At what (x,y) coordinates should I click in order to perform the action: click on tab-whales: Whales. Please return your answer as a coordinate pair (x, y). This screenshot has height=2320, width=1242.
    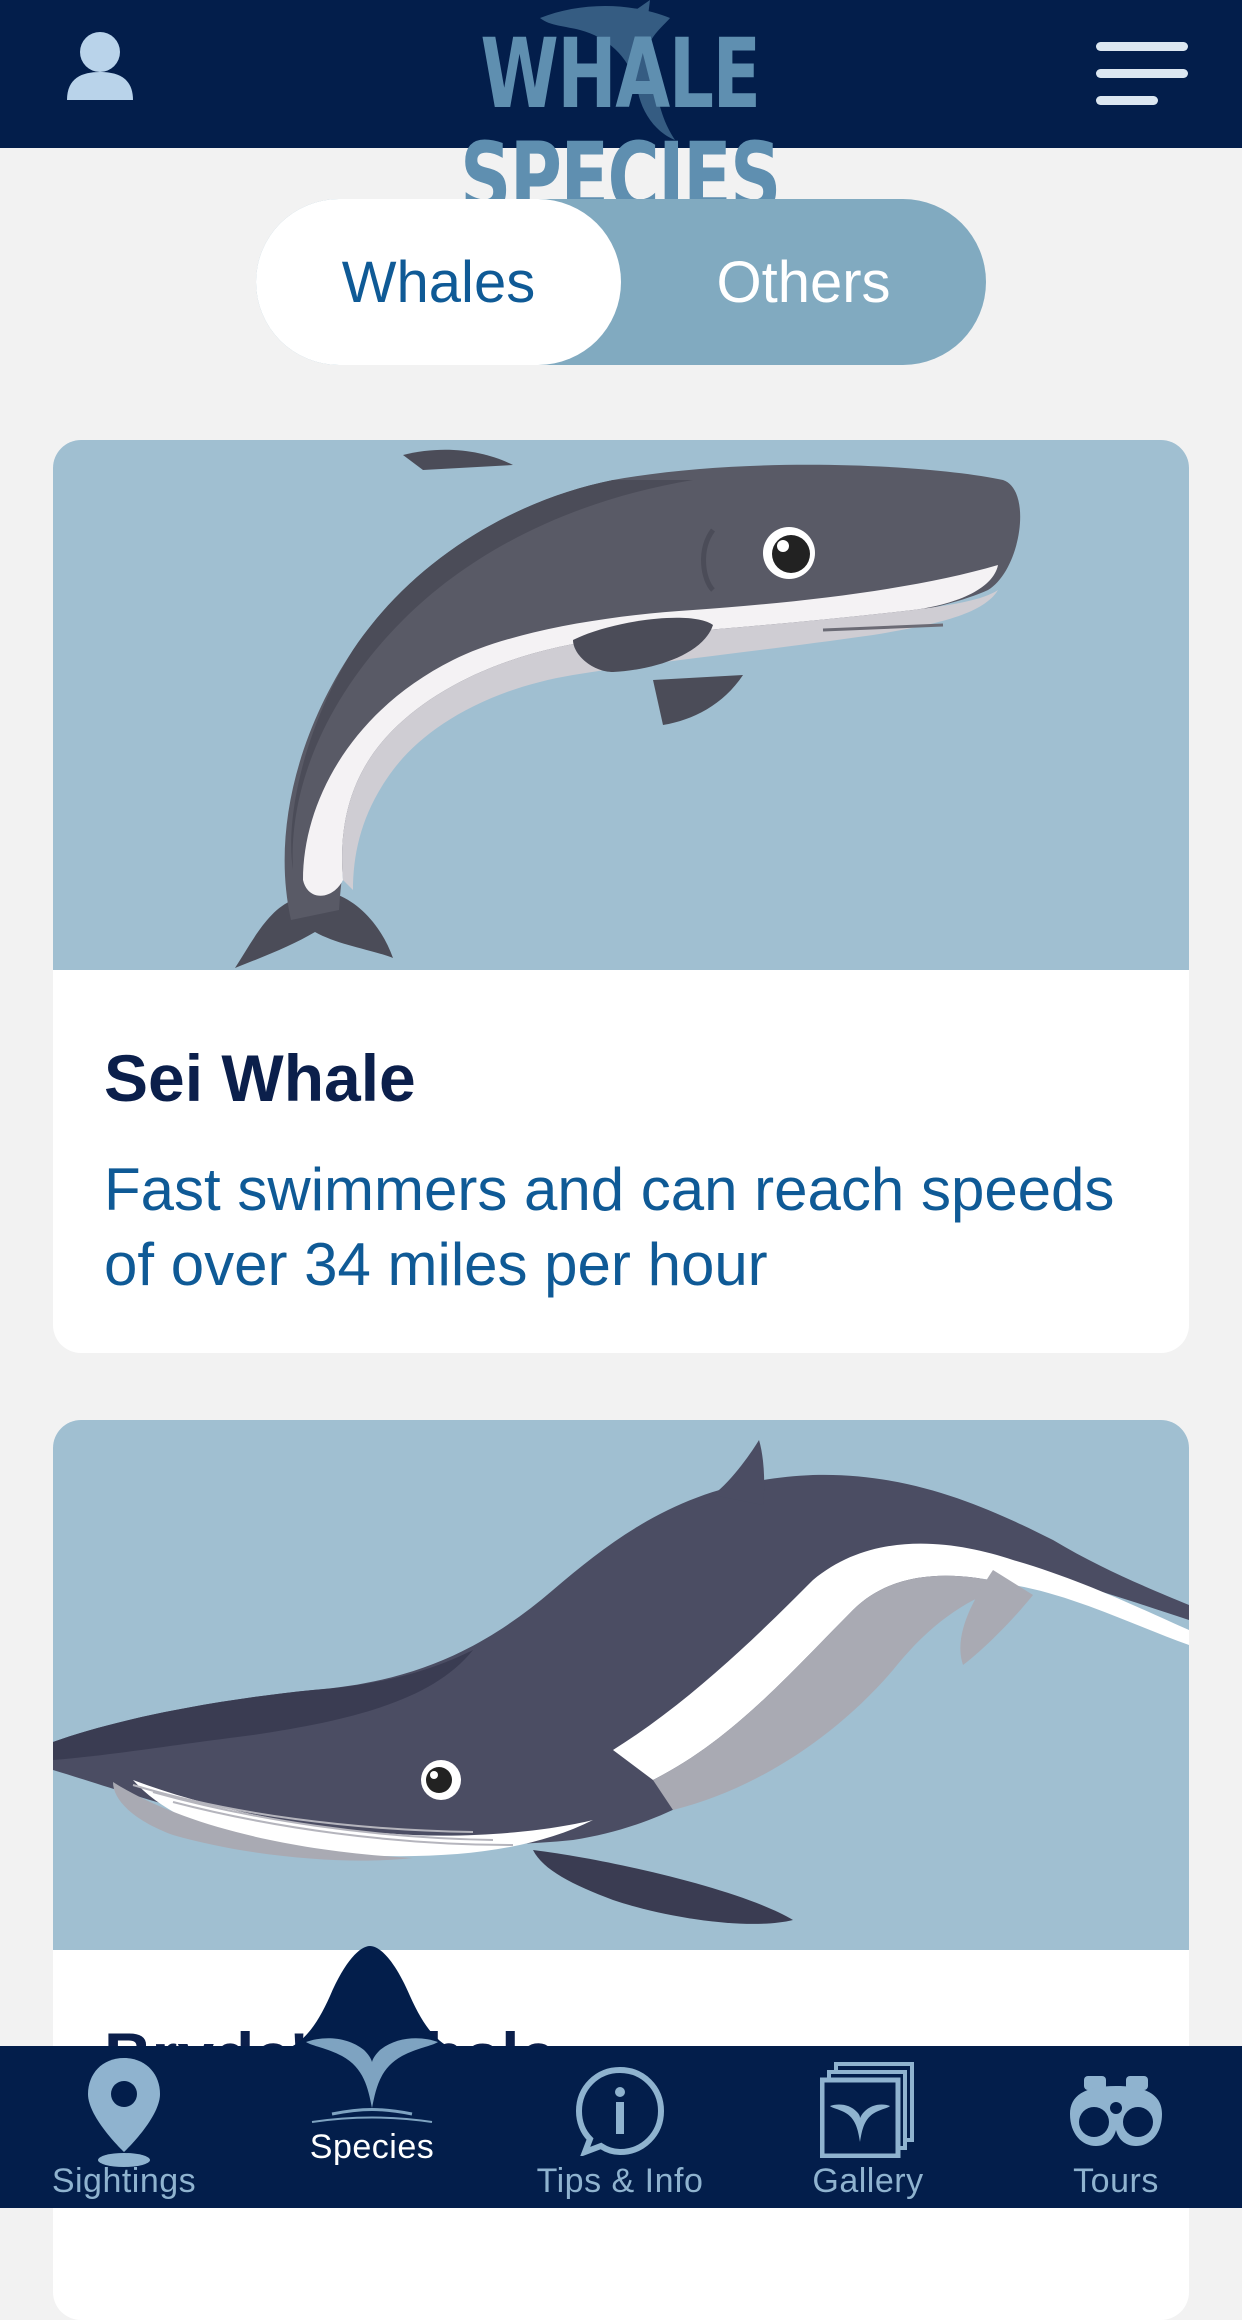
    Looking at the image, I should click on (438, 282).